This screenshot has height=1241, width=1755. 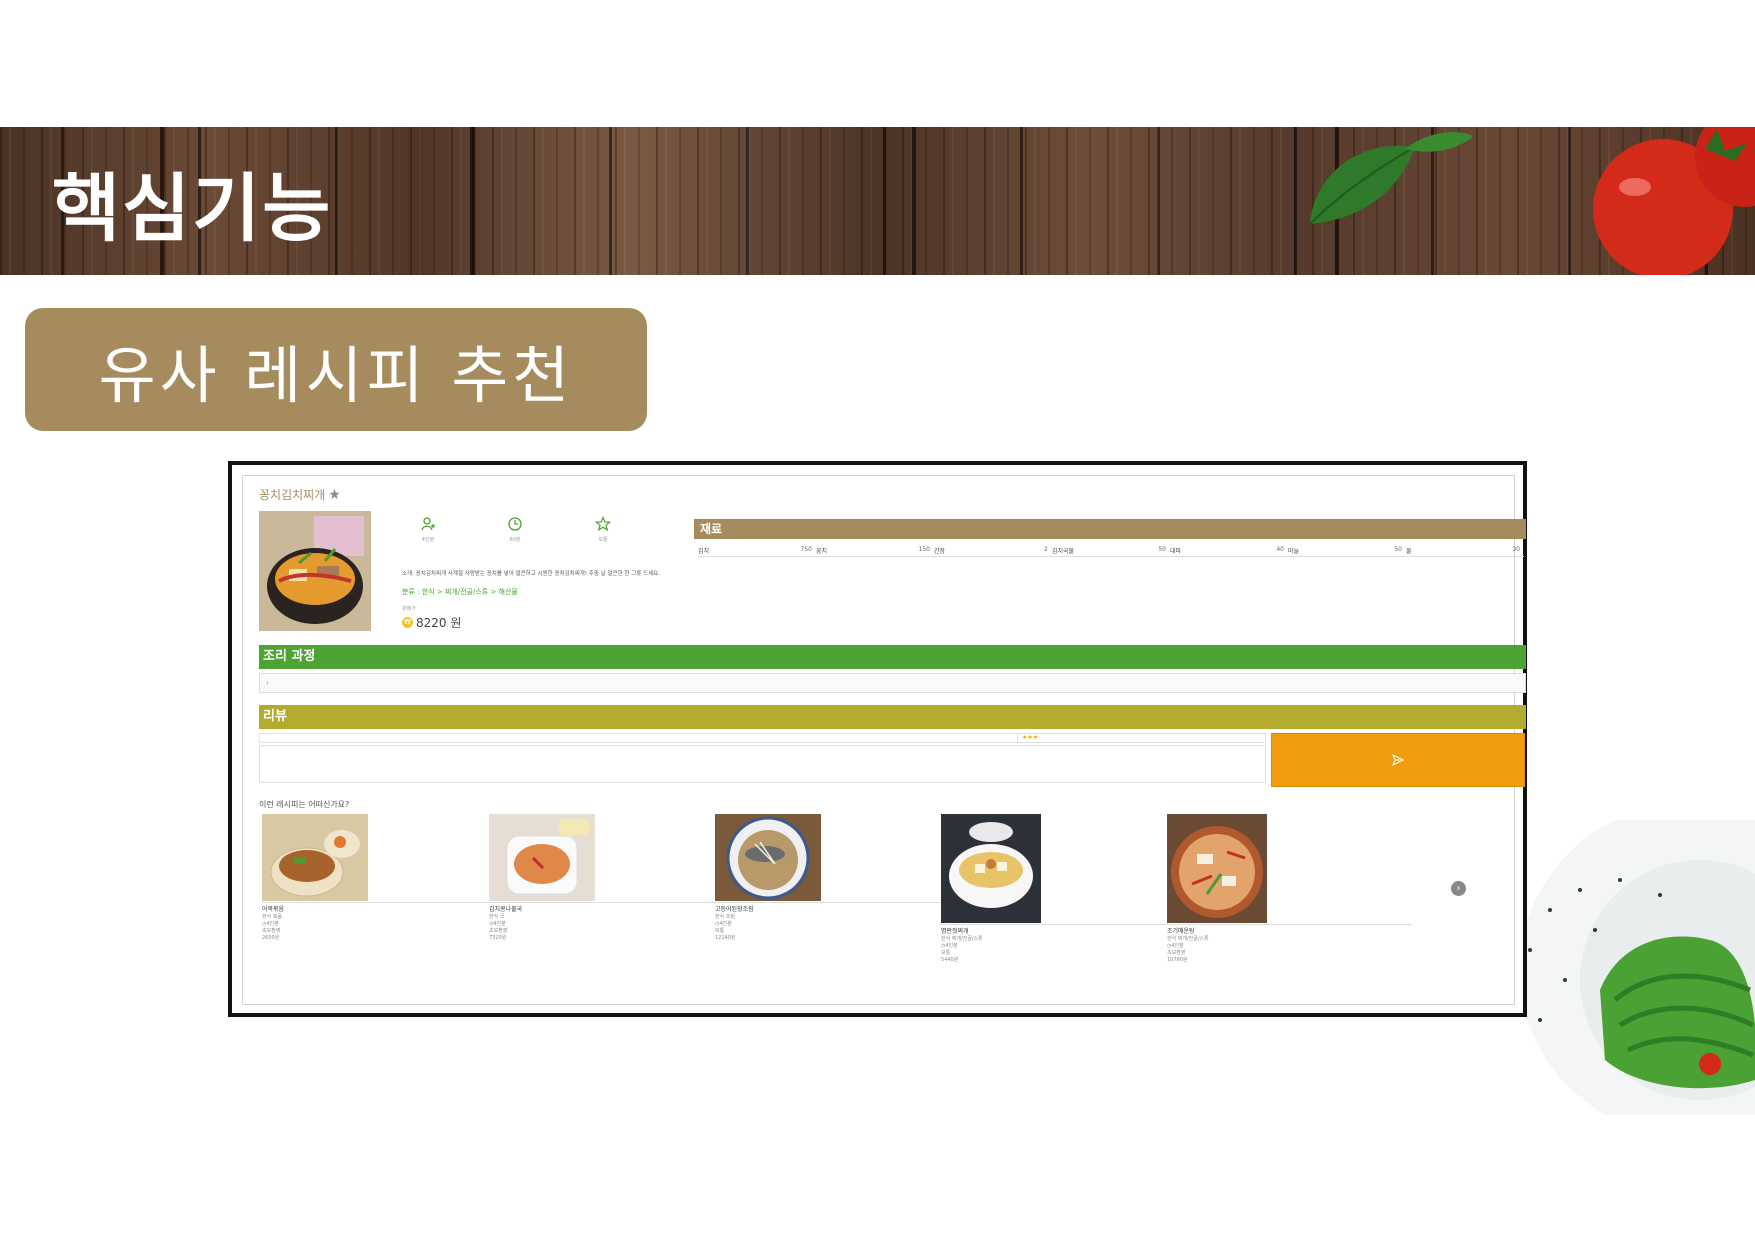 I want to click on person-plus-icon, so click(x=428, y=524).